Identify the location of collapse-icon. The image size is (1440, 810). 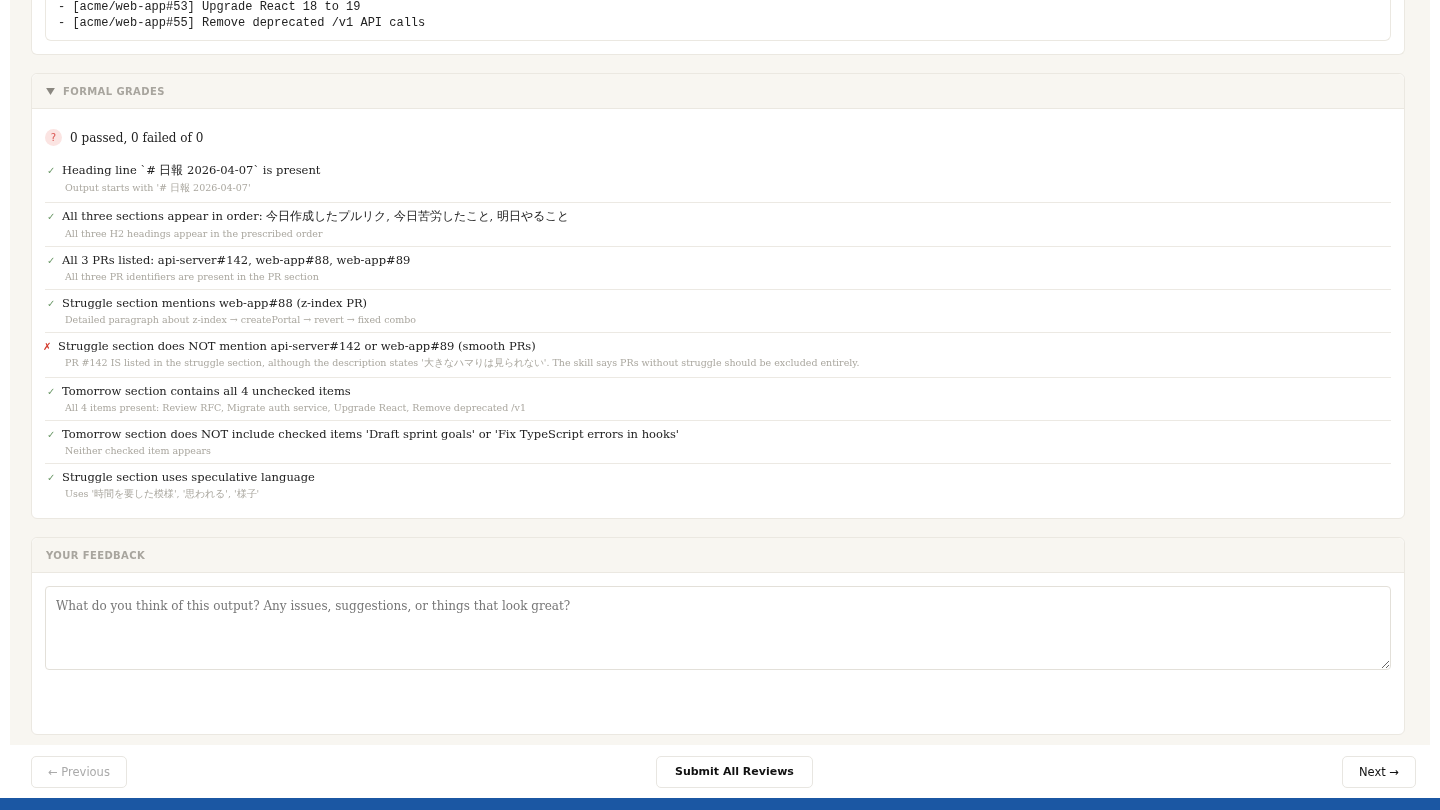
(50, 91).